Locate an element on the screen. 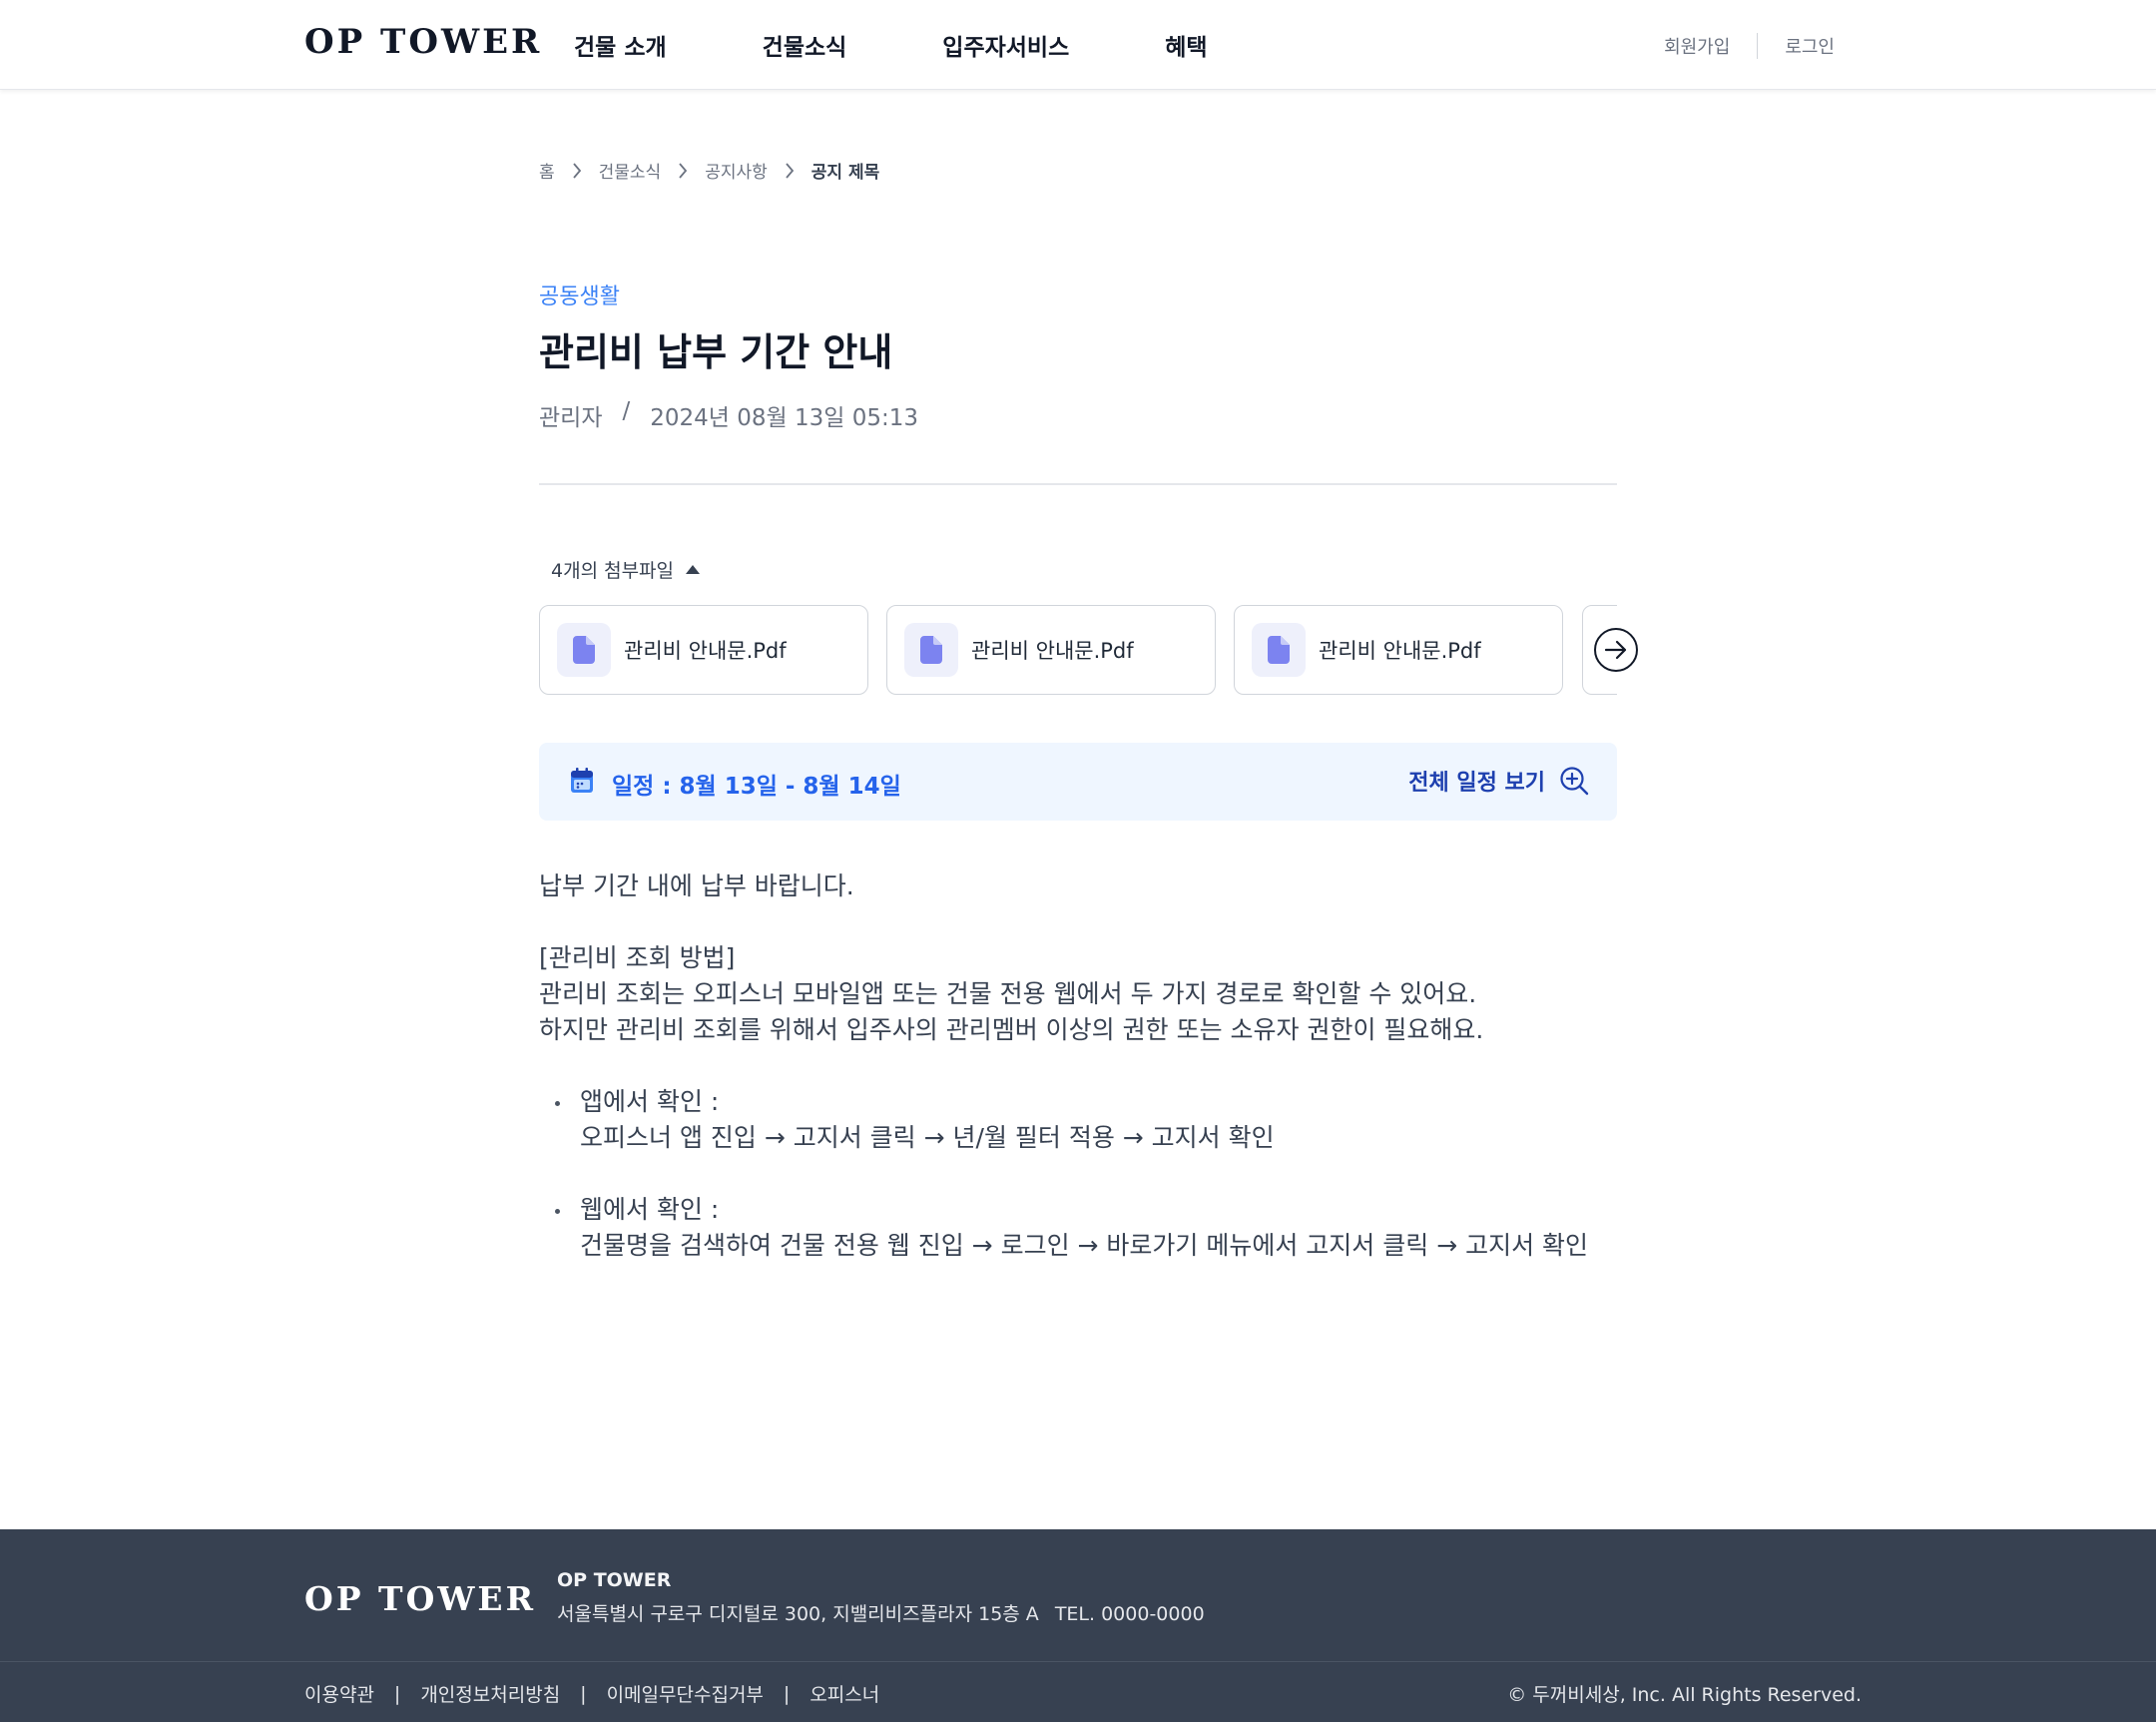  main-nav: 건물 소개 건물소식 입주자서비스 혜택 is located at coordinates (939, 45).